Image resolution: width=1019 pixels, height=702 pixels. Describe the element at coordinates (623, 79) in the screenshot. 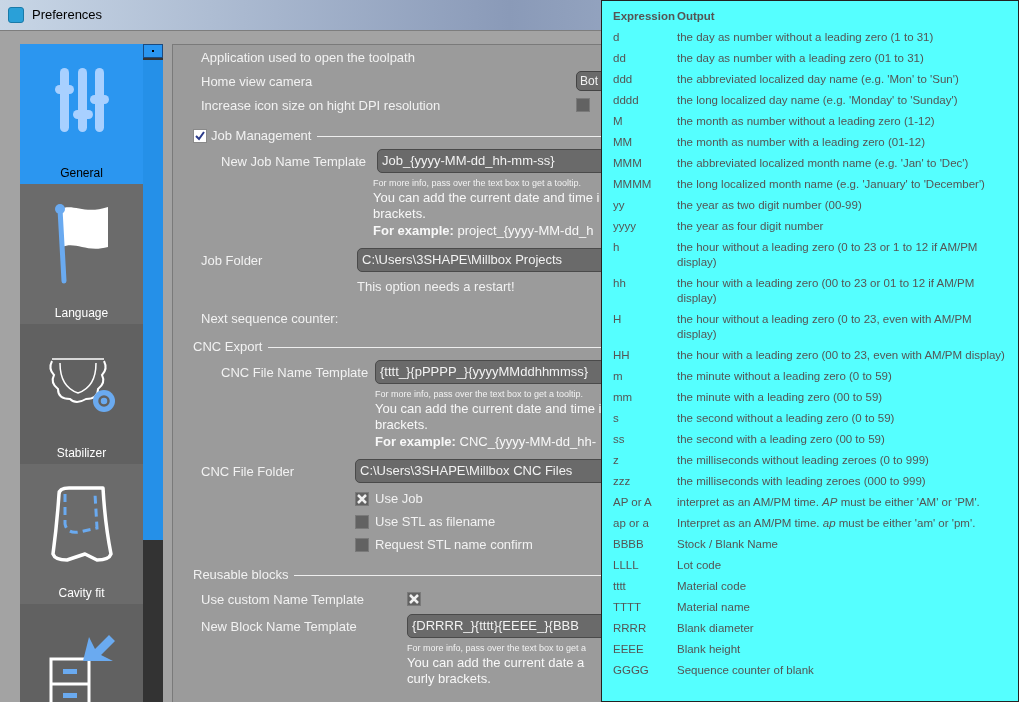

I see `expression-cell-text: ddd` at that location.